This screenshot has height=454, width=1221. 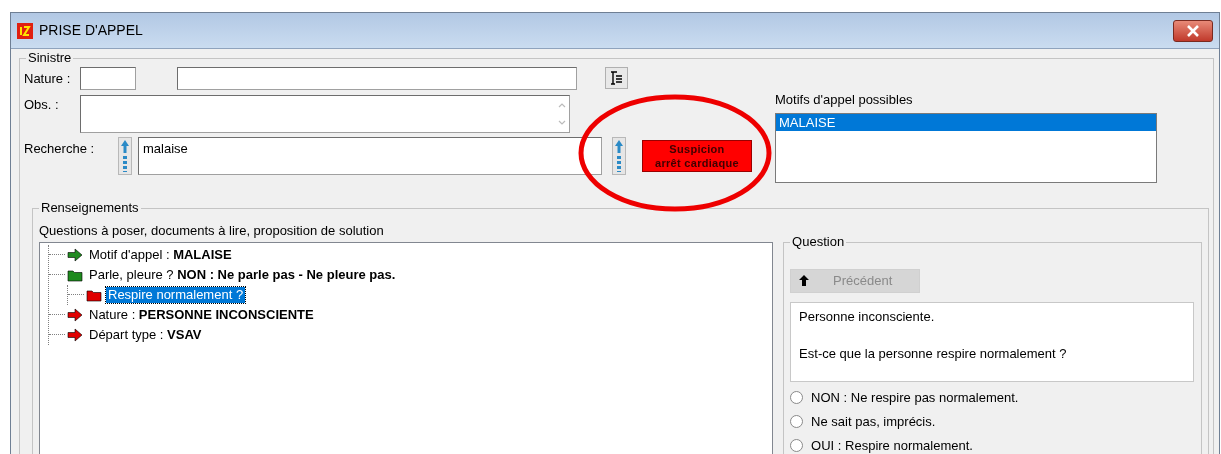 I want to click on alert-button: Suspicion arrêt cardiaque, so click(x=697, y=156).